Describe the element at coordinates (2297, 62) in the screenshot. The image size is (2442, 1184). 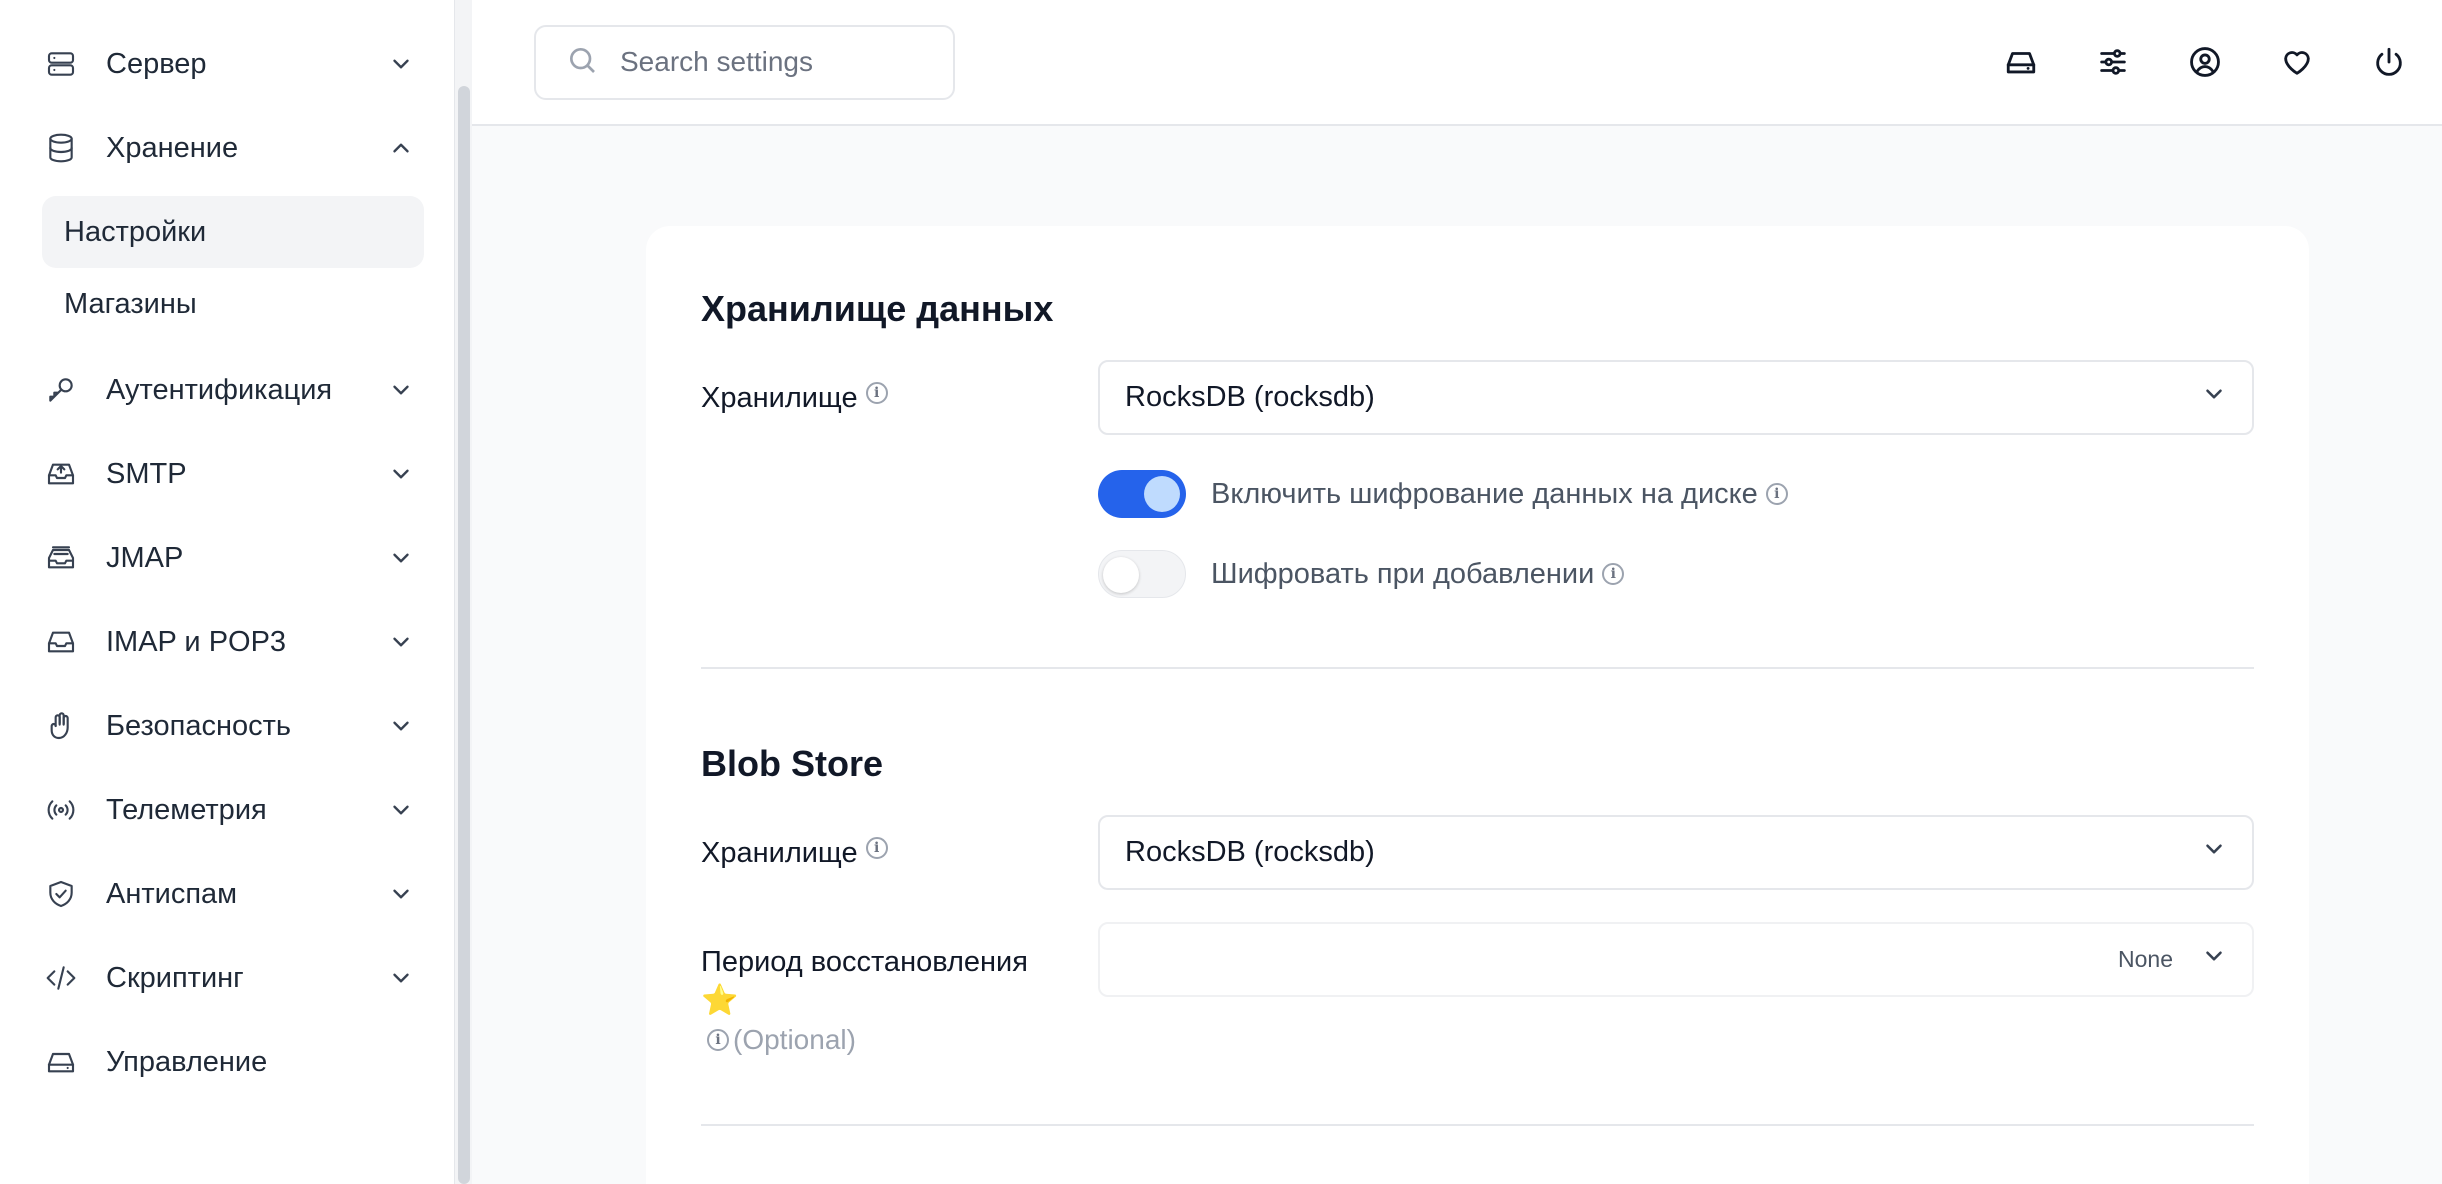
I see `heart-icon` at that location.